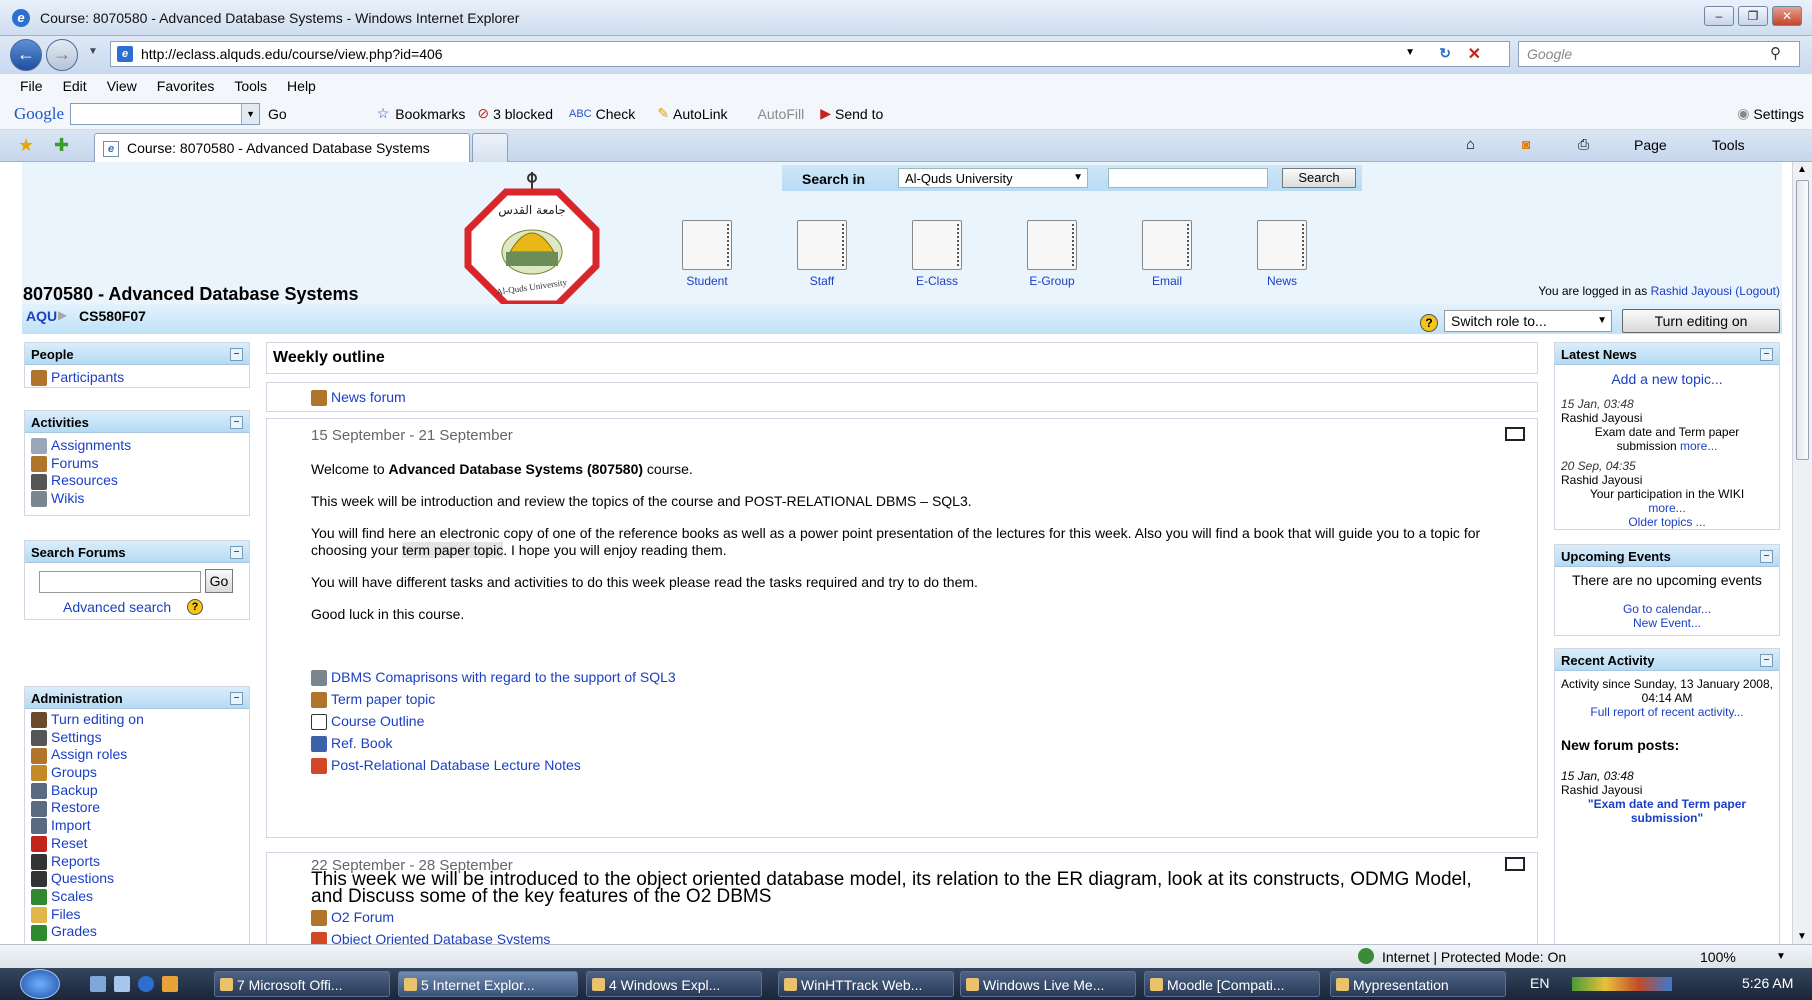  Describe the element at coordinates (1667, 811) in the screenshot. I see `recent-post-link: "Exam date and Term paper submission"` at that location.